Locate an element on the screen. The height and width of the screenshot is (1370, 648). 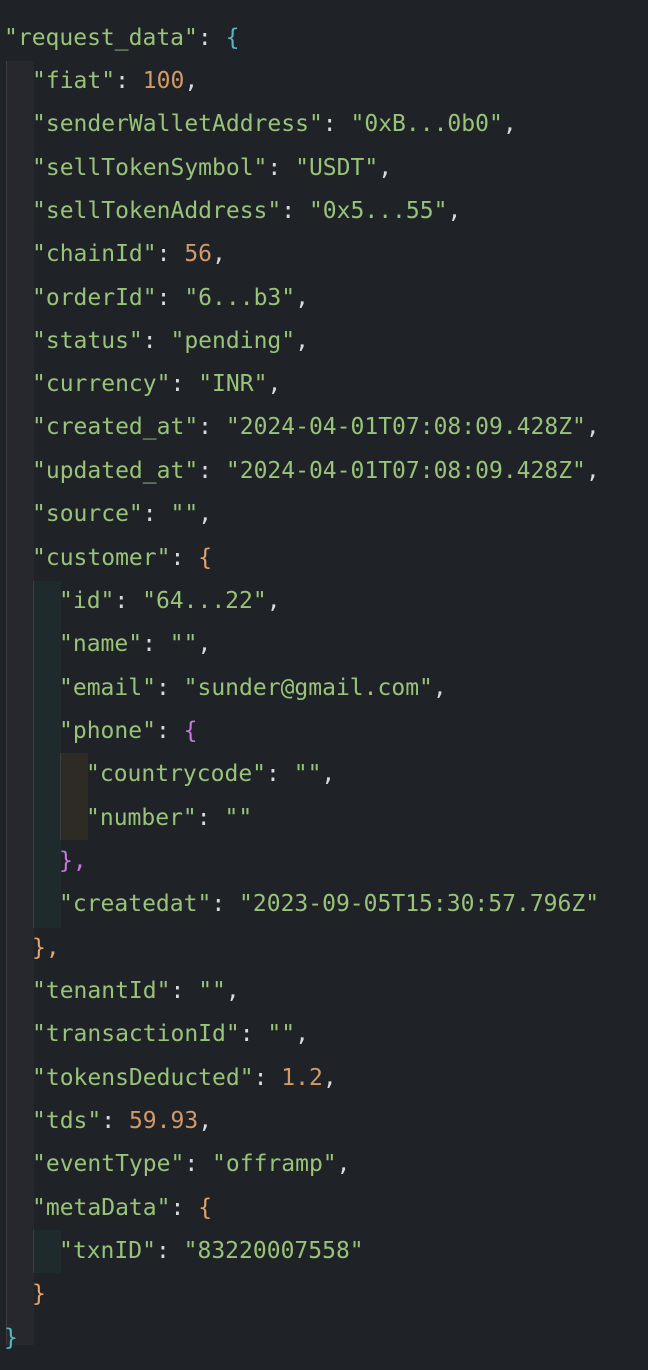
json-key: "tds" is located at coordinates (67, 1120).